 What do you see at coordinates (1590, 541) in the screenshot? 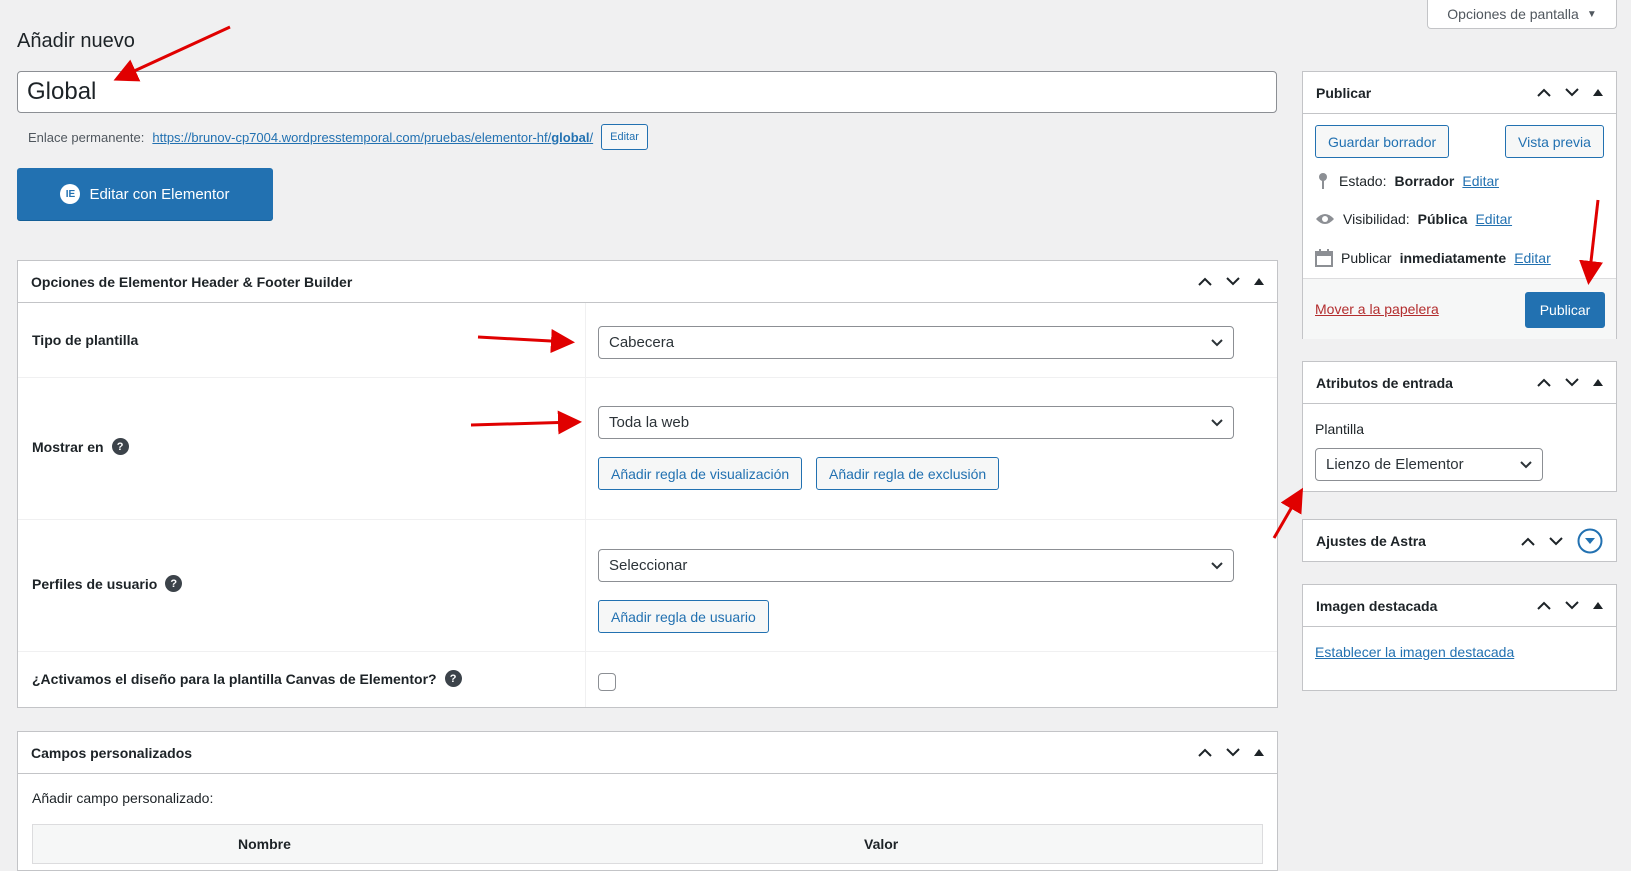
I see `expand-toggle-icon` at bounding box center [1590, 541].